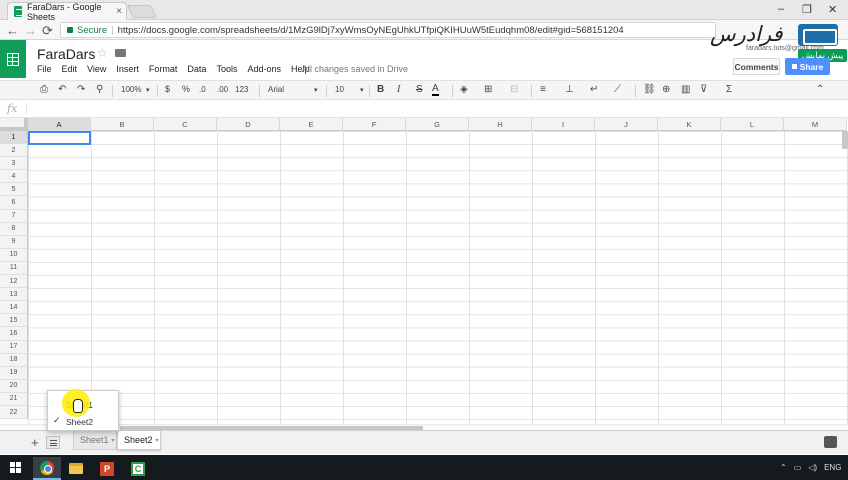 This screenshot has height=480, width=848. What do you see at coordinates (264, 69) in the screenshot?
I see `menu-addons: Add-ons` at bounding box center [264, 69].